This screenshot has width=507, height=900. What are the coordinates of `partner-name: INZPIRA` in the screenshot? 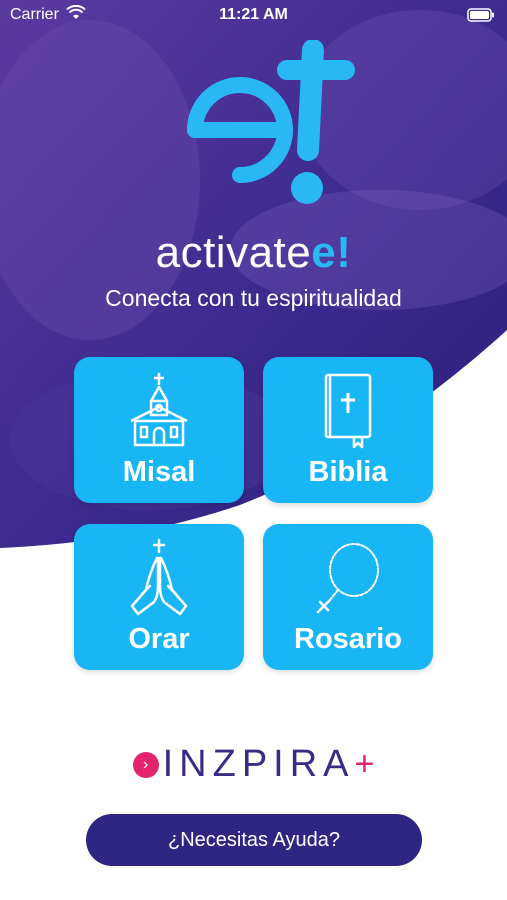 It's located at (258, 764).